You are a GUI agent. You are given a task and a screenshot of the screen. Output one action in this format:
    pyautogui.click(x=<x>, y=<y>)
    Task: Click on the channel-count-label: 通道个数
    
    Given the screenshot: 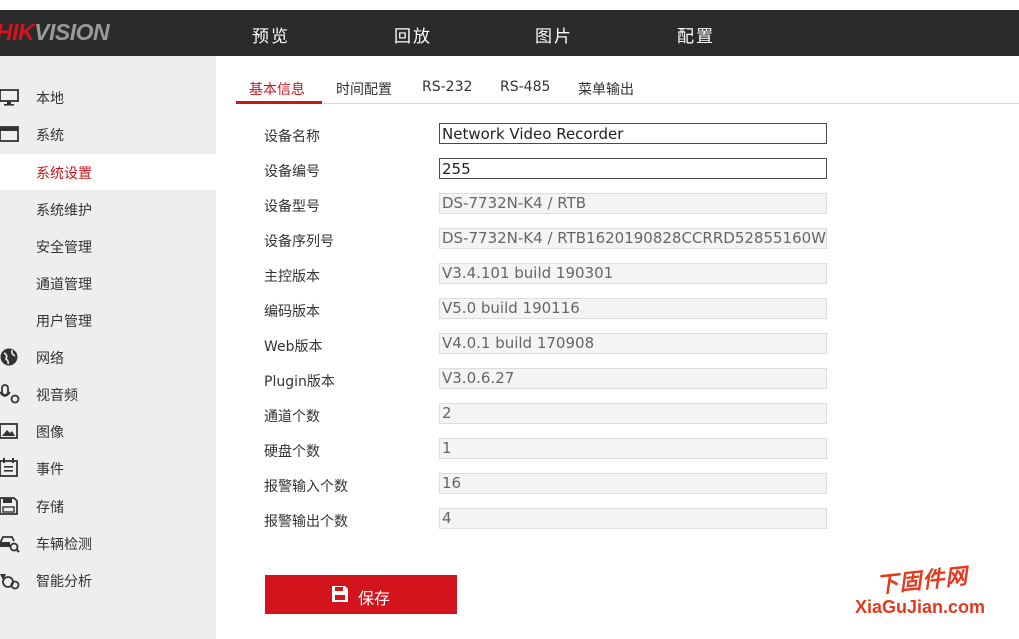 What is the action you would take?
    pyautogui.click(x=292, y=417)
    